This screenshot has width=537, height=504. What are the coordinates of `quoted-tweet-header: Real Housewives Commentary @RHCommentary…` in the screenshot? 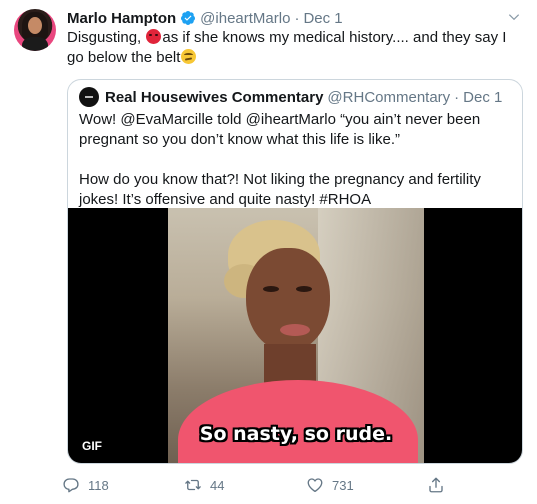 It's located at (291, 97).